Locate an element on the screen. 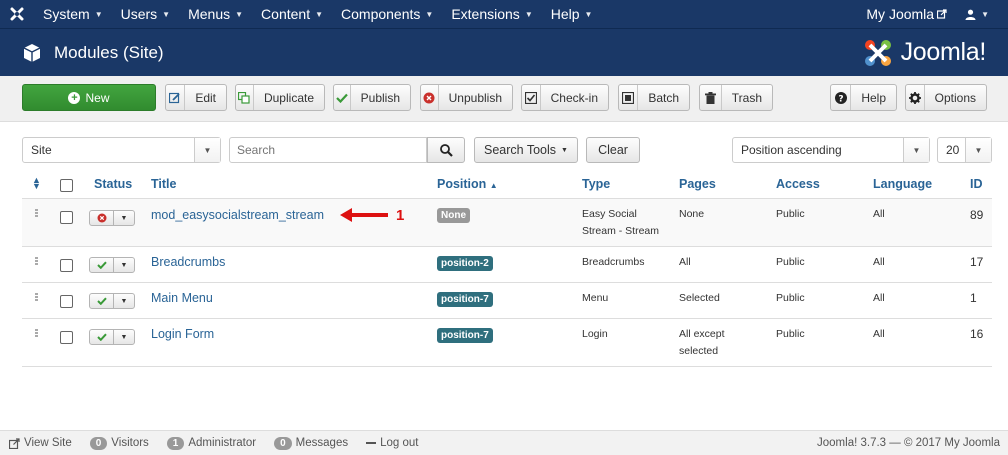 This screenshot has width=1008, height=455. module-title-link: mod_easysocialstream_stream is located at coordinates (237, 215).